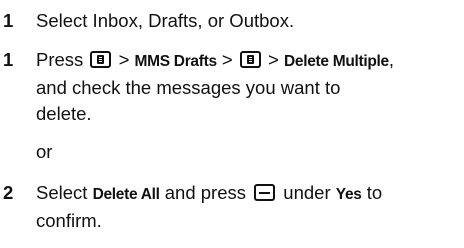  Describe the element at coordinates (205, 192) in the screenshot. I see `step-text-part: and press` at that location.